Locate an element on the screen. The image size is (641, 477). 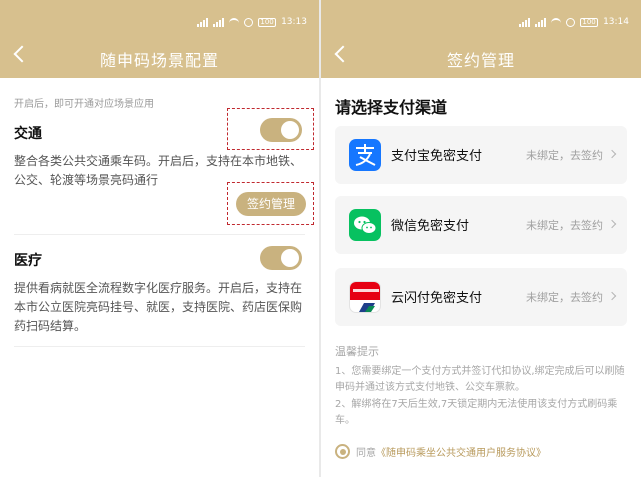
page-title: 签约管理 is located at coordinates (480, 60).